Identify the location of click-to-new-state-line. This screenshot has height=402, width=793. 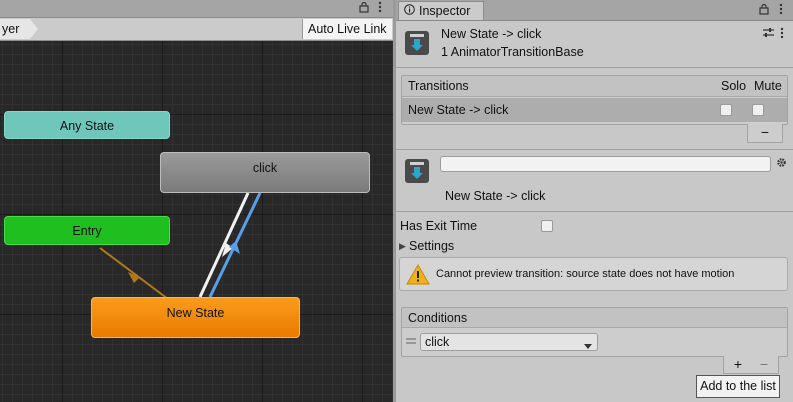
(224, 245).